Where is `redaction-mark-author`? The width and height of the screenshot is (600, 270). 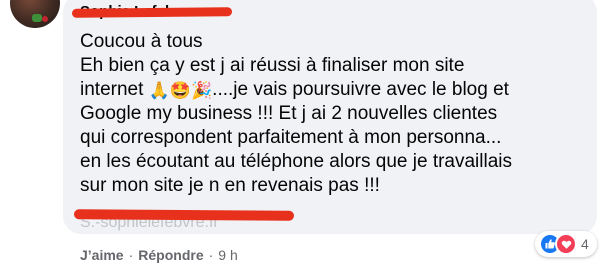
redaction-mark-author is located at coordinates (152, 12).